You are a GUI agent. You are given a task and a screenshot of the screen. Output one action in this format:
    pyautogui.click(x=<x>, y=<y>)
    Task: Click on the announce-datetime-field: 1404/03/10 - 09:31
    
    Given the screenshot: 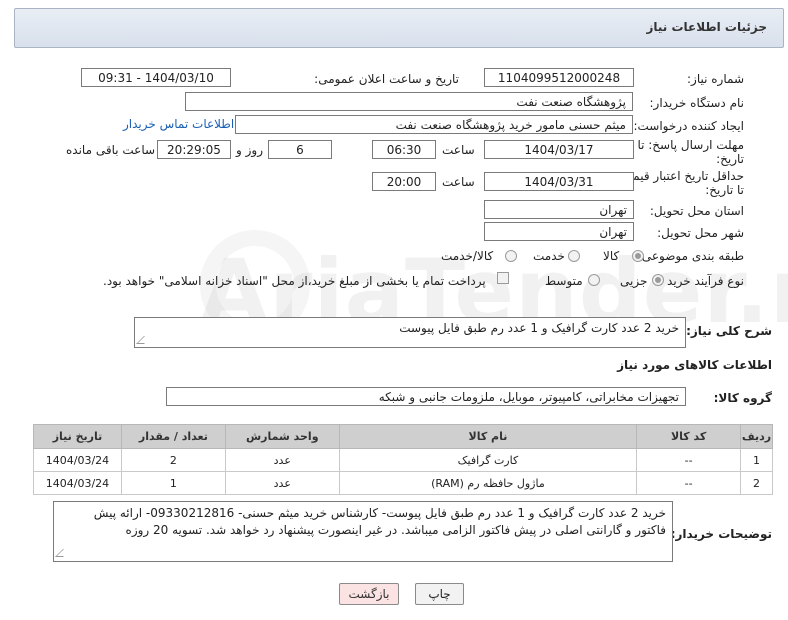 What is the action you would take?
    pyautogui.click(x=156, y=77)
    